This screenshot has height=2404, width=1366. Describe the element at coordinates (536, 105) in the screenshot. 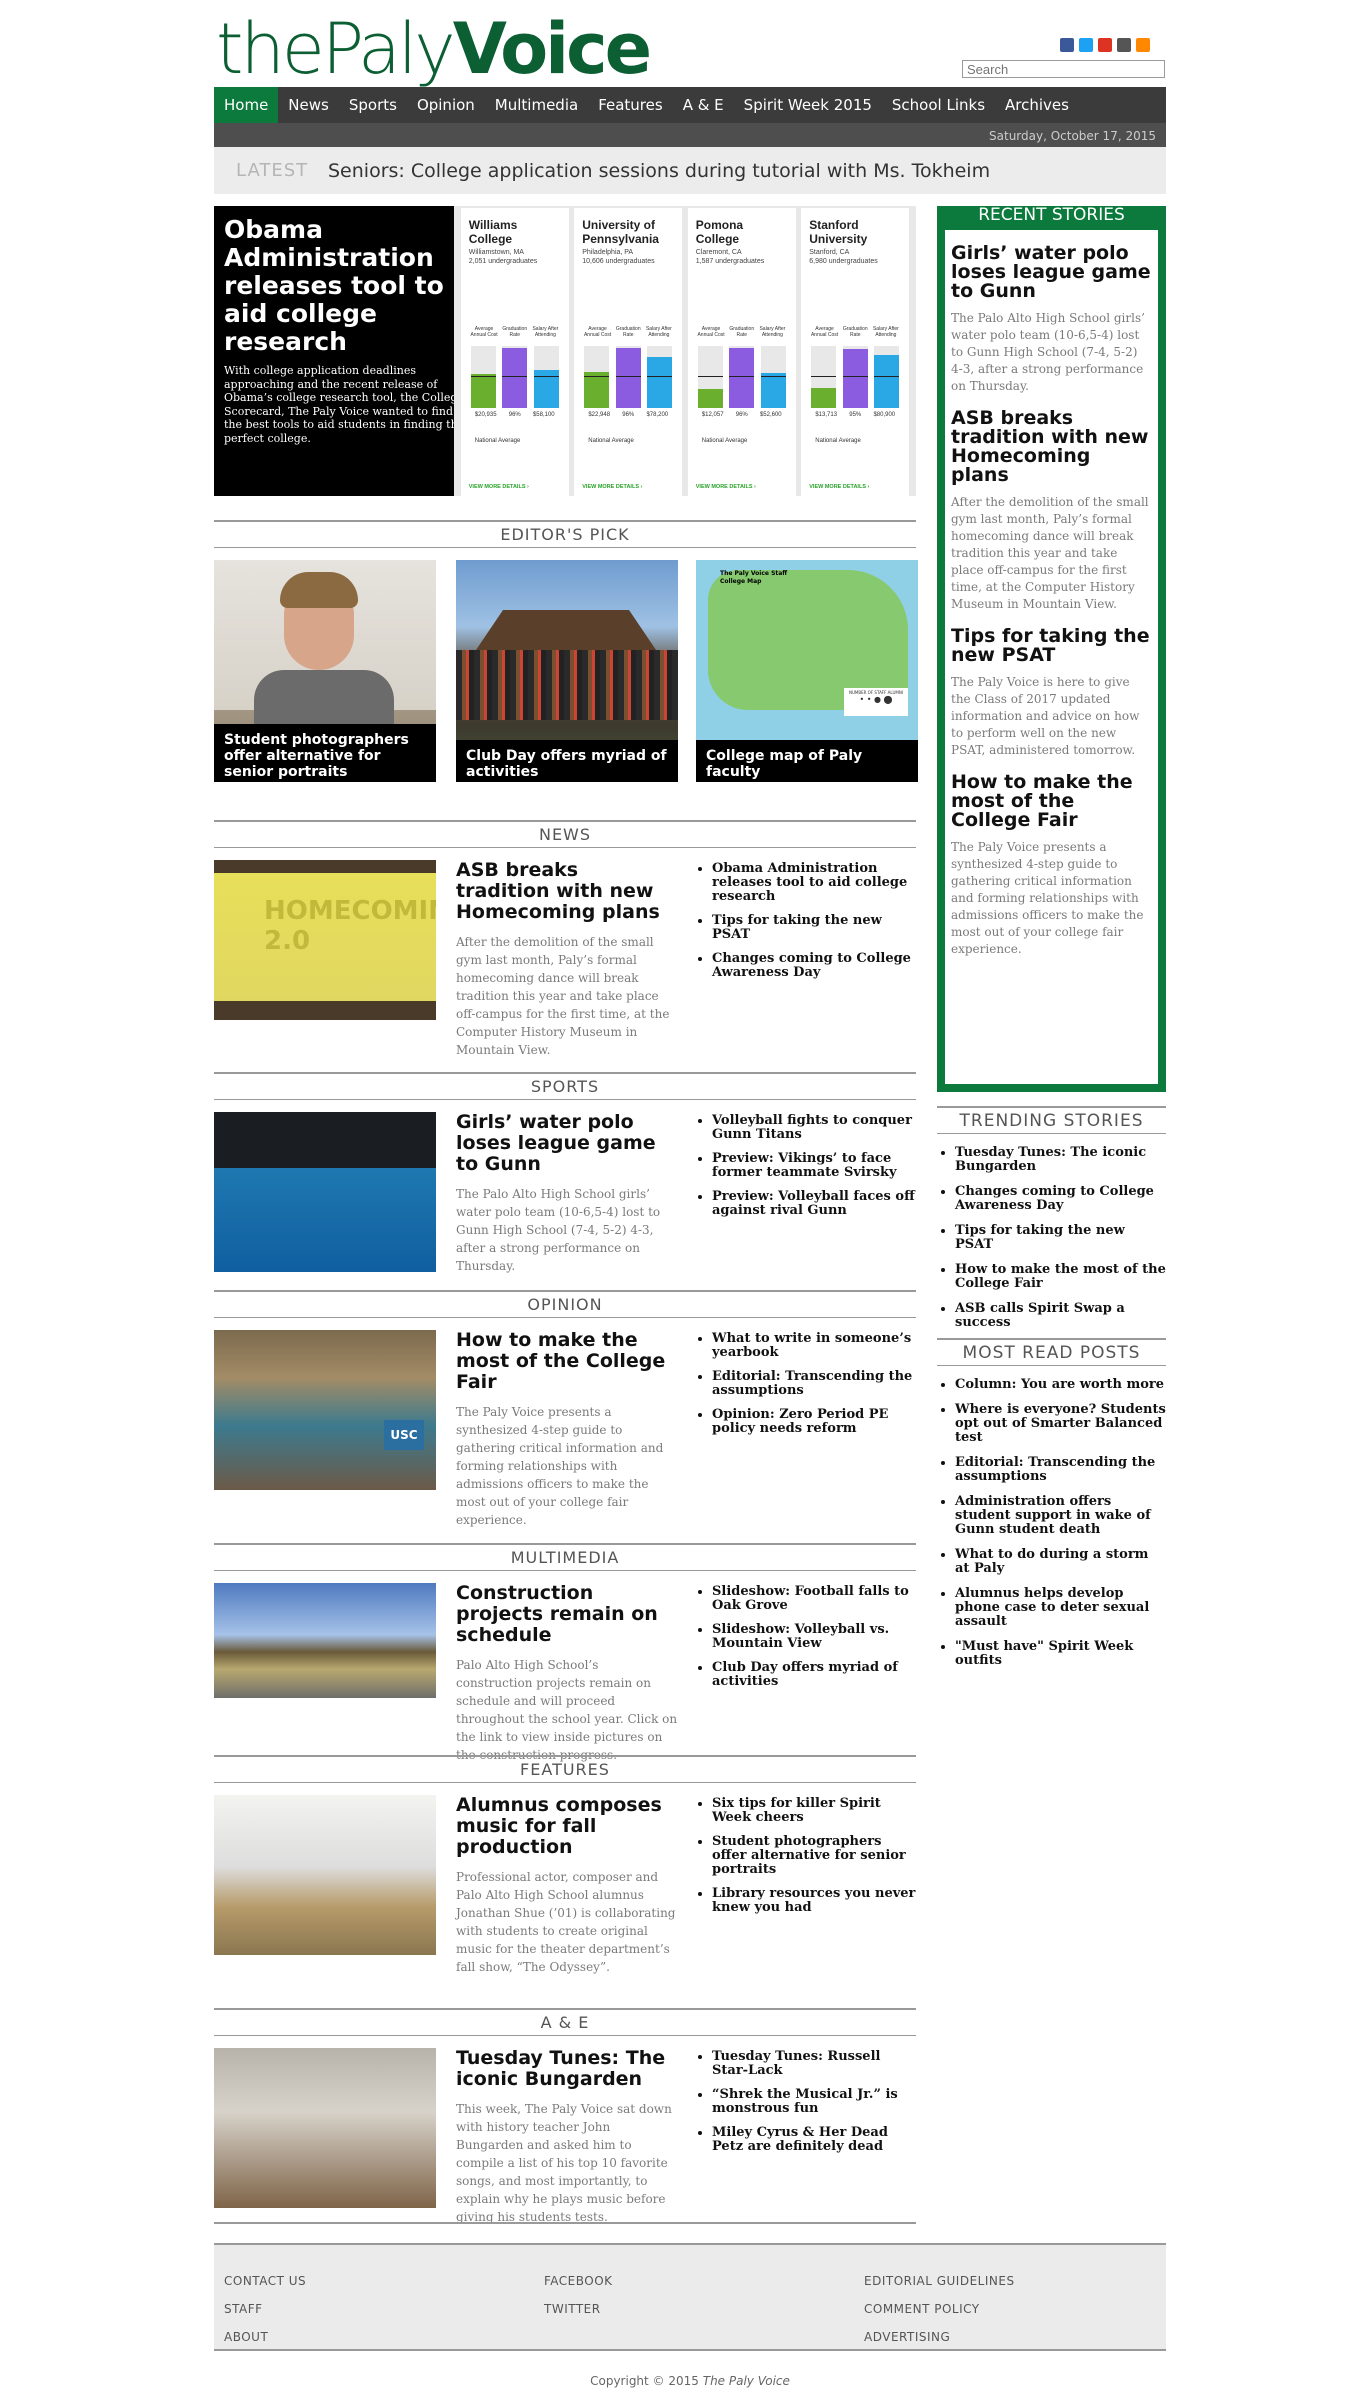

I see `nav-multimedia: Multimedia` at that location.